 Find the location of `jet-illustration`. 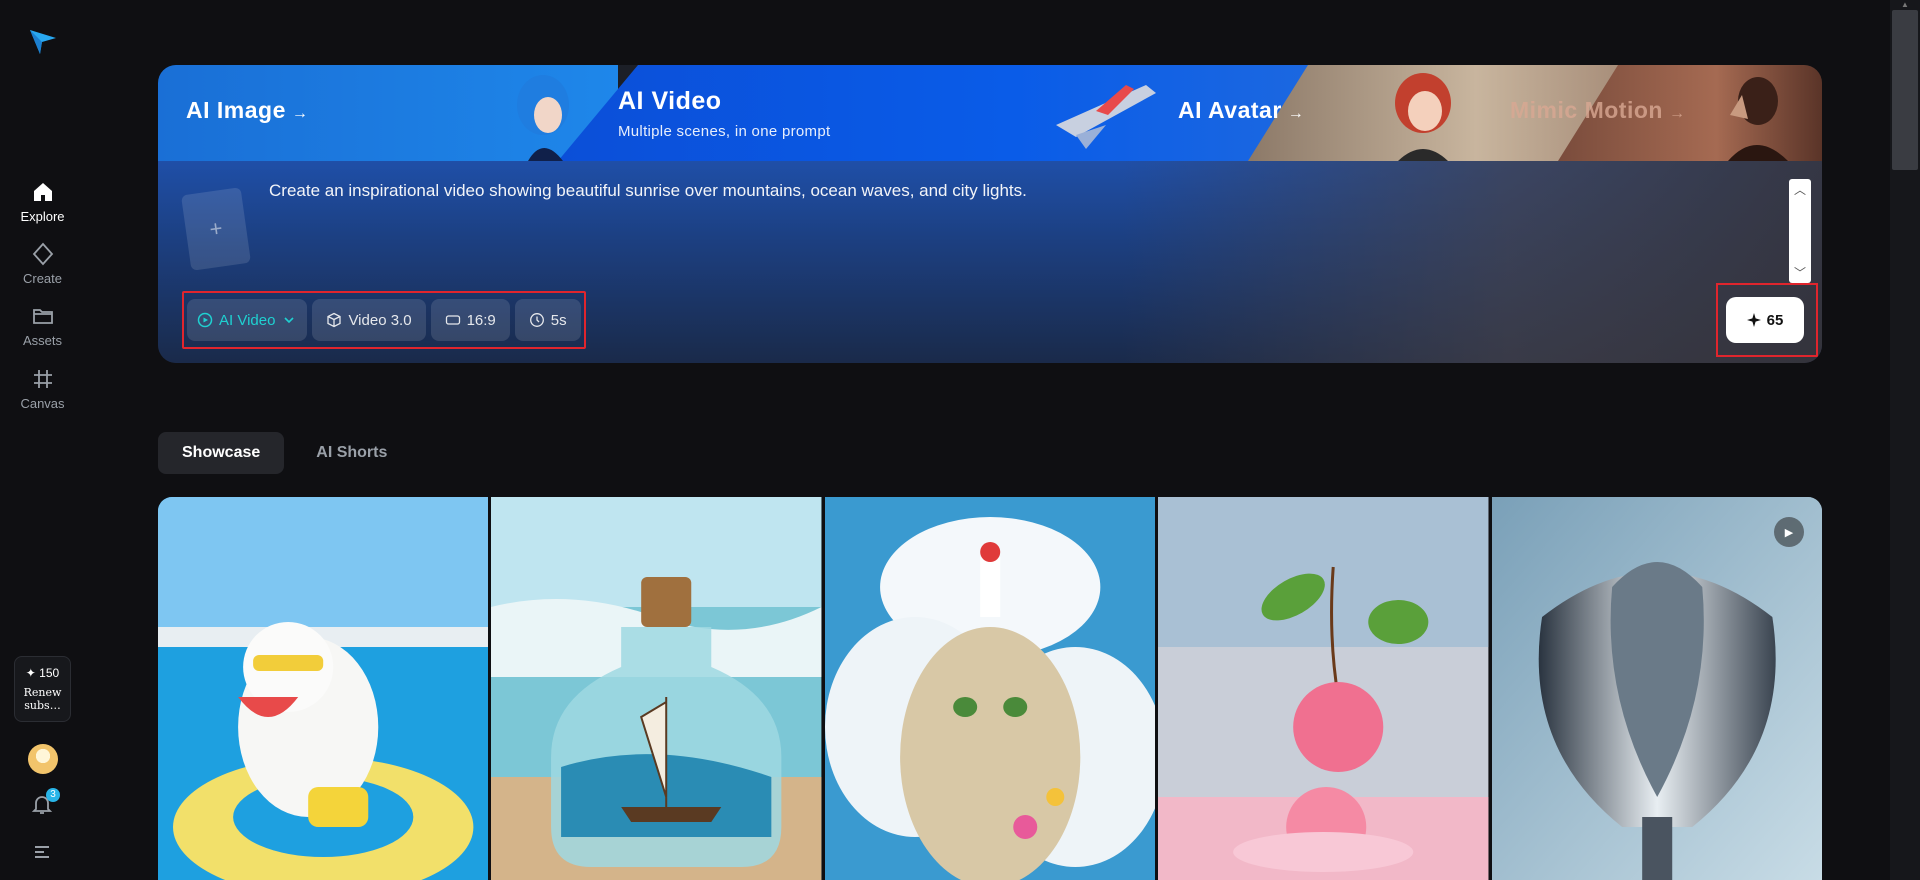

jet-illustration is located at coordinates (1106, 117).